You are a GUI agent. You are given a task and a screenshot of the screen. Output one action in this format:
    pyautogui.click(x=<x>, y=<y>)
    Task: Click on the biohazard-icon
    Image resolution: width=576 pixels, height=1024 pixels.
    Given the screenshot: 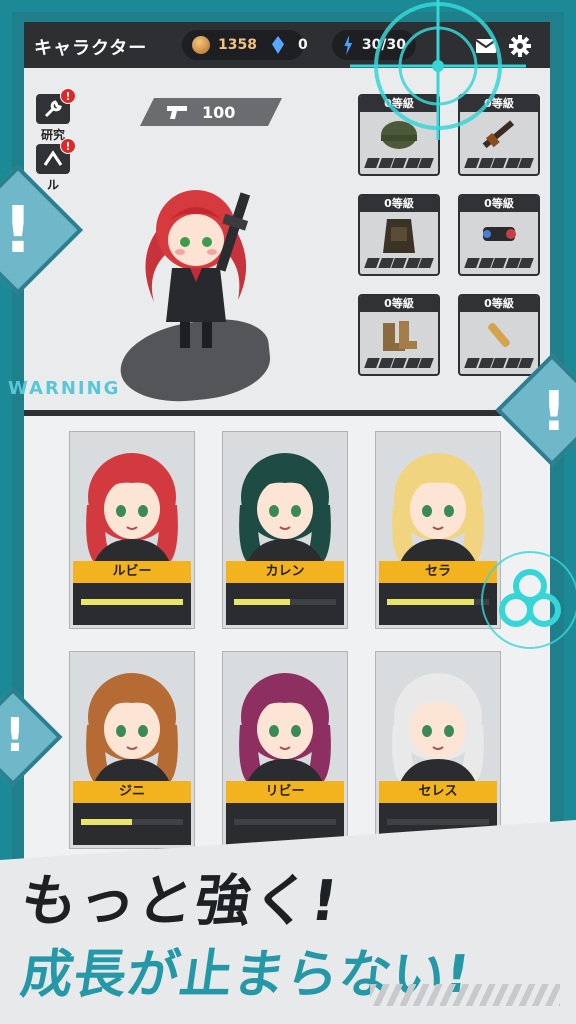 What is the action you would take?
    pyautogui.click(x=528, y=600)
    